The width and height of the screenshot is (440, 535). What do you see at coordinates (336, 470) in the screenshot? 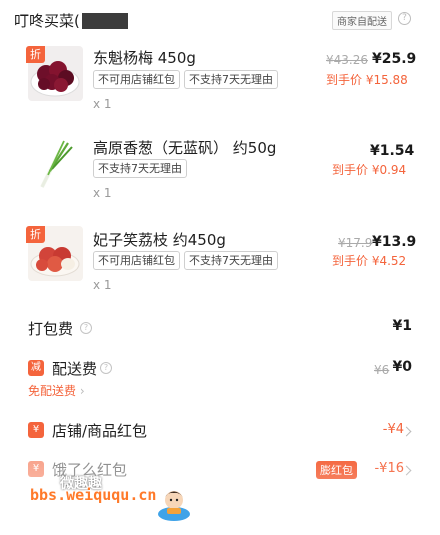
I see `expanded-redpack-badge: 膨红包` at bounding box center [336, 470].